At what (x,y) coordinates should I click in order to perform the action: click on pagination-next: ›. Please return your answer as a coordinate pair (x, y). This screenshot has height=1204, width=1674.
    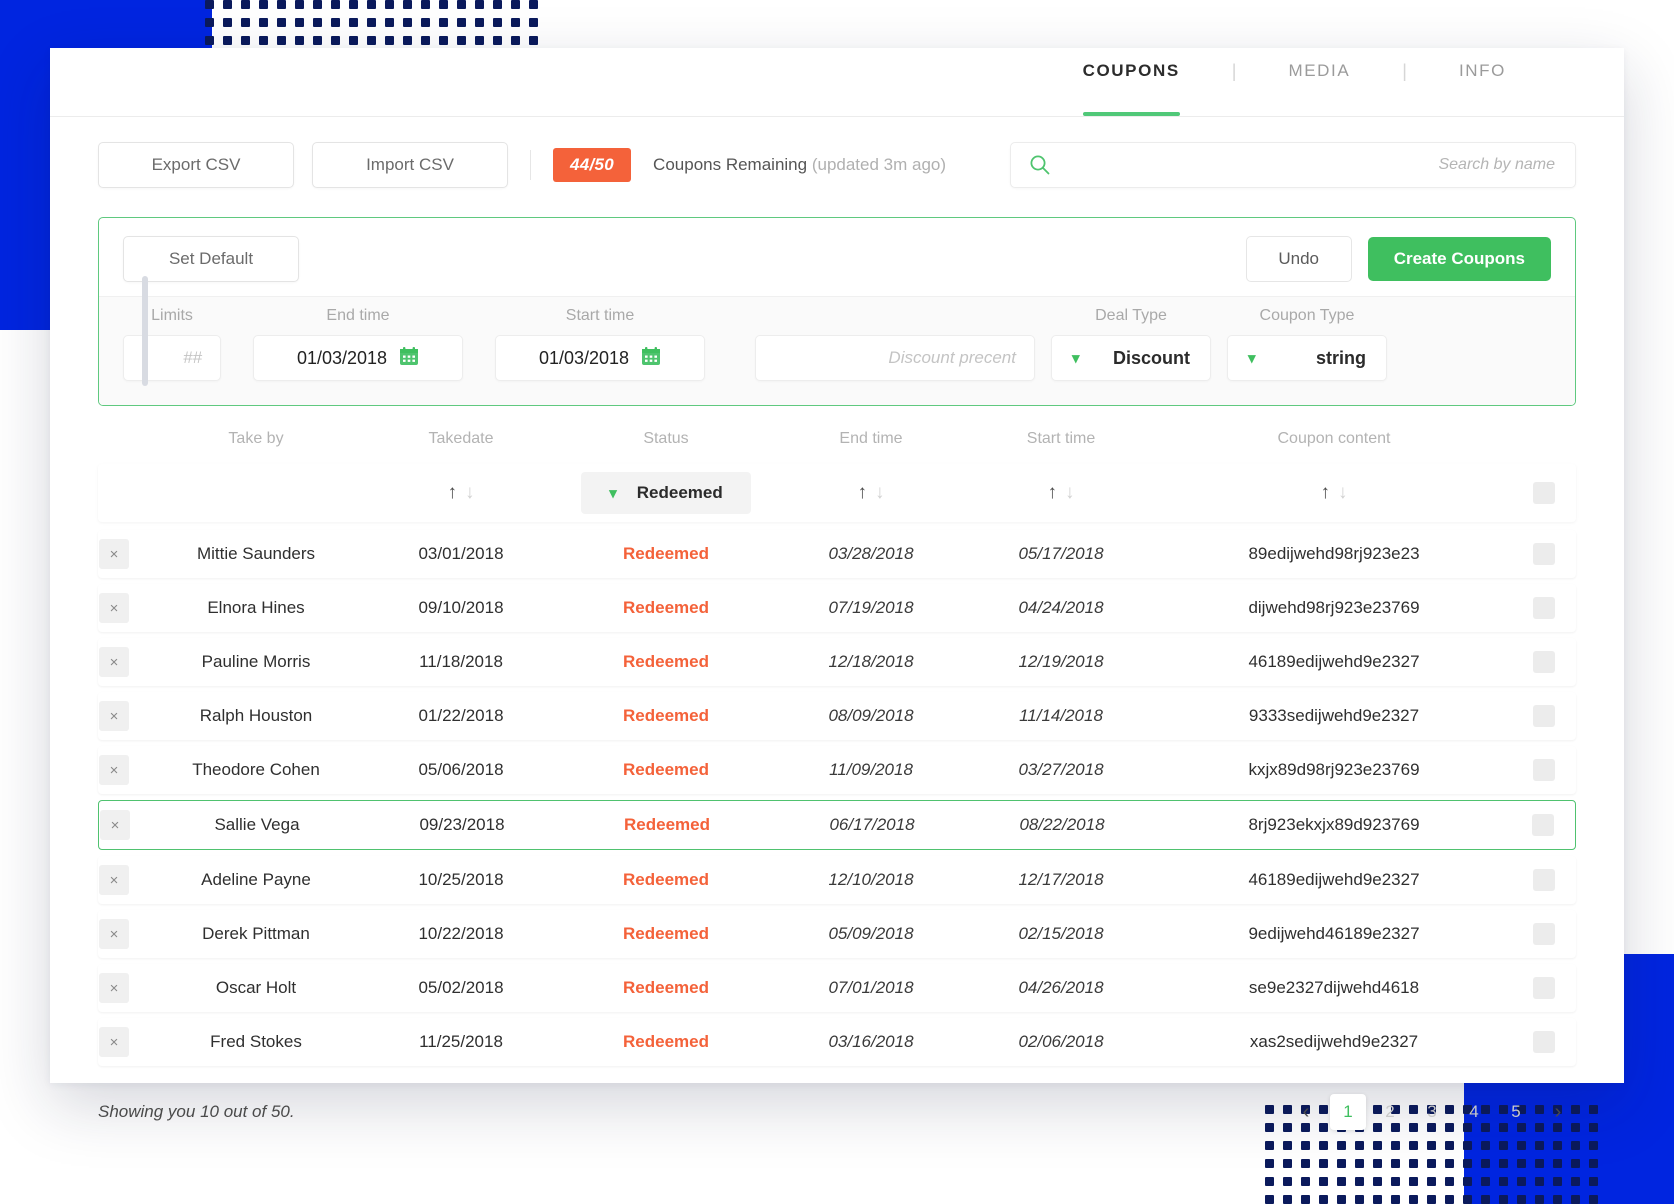
    Looking at the image, I should click on (1558, 1112).